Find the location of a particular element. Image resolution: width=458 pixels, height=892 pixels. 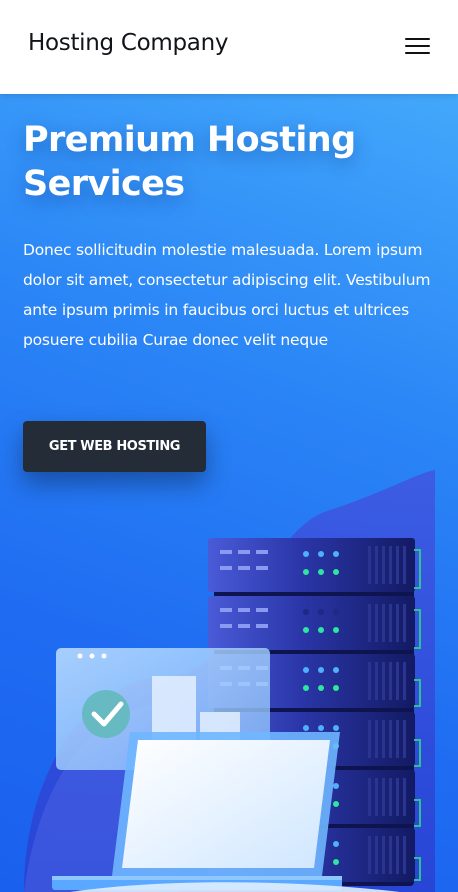

navbar: Hosting Company is located at coordinates (229, 47).